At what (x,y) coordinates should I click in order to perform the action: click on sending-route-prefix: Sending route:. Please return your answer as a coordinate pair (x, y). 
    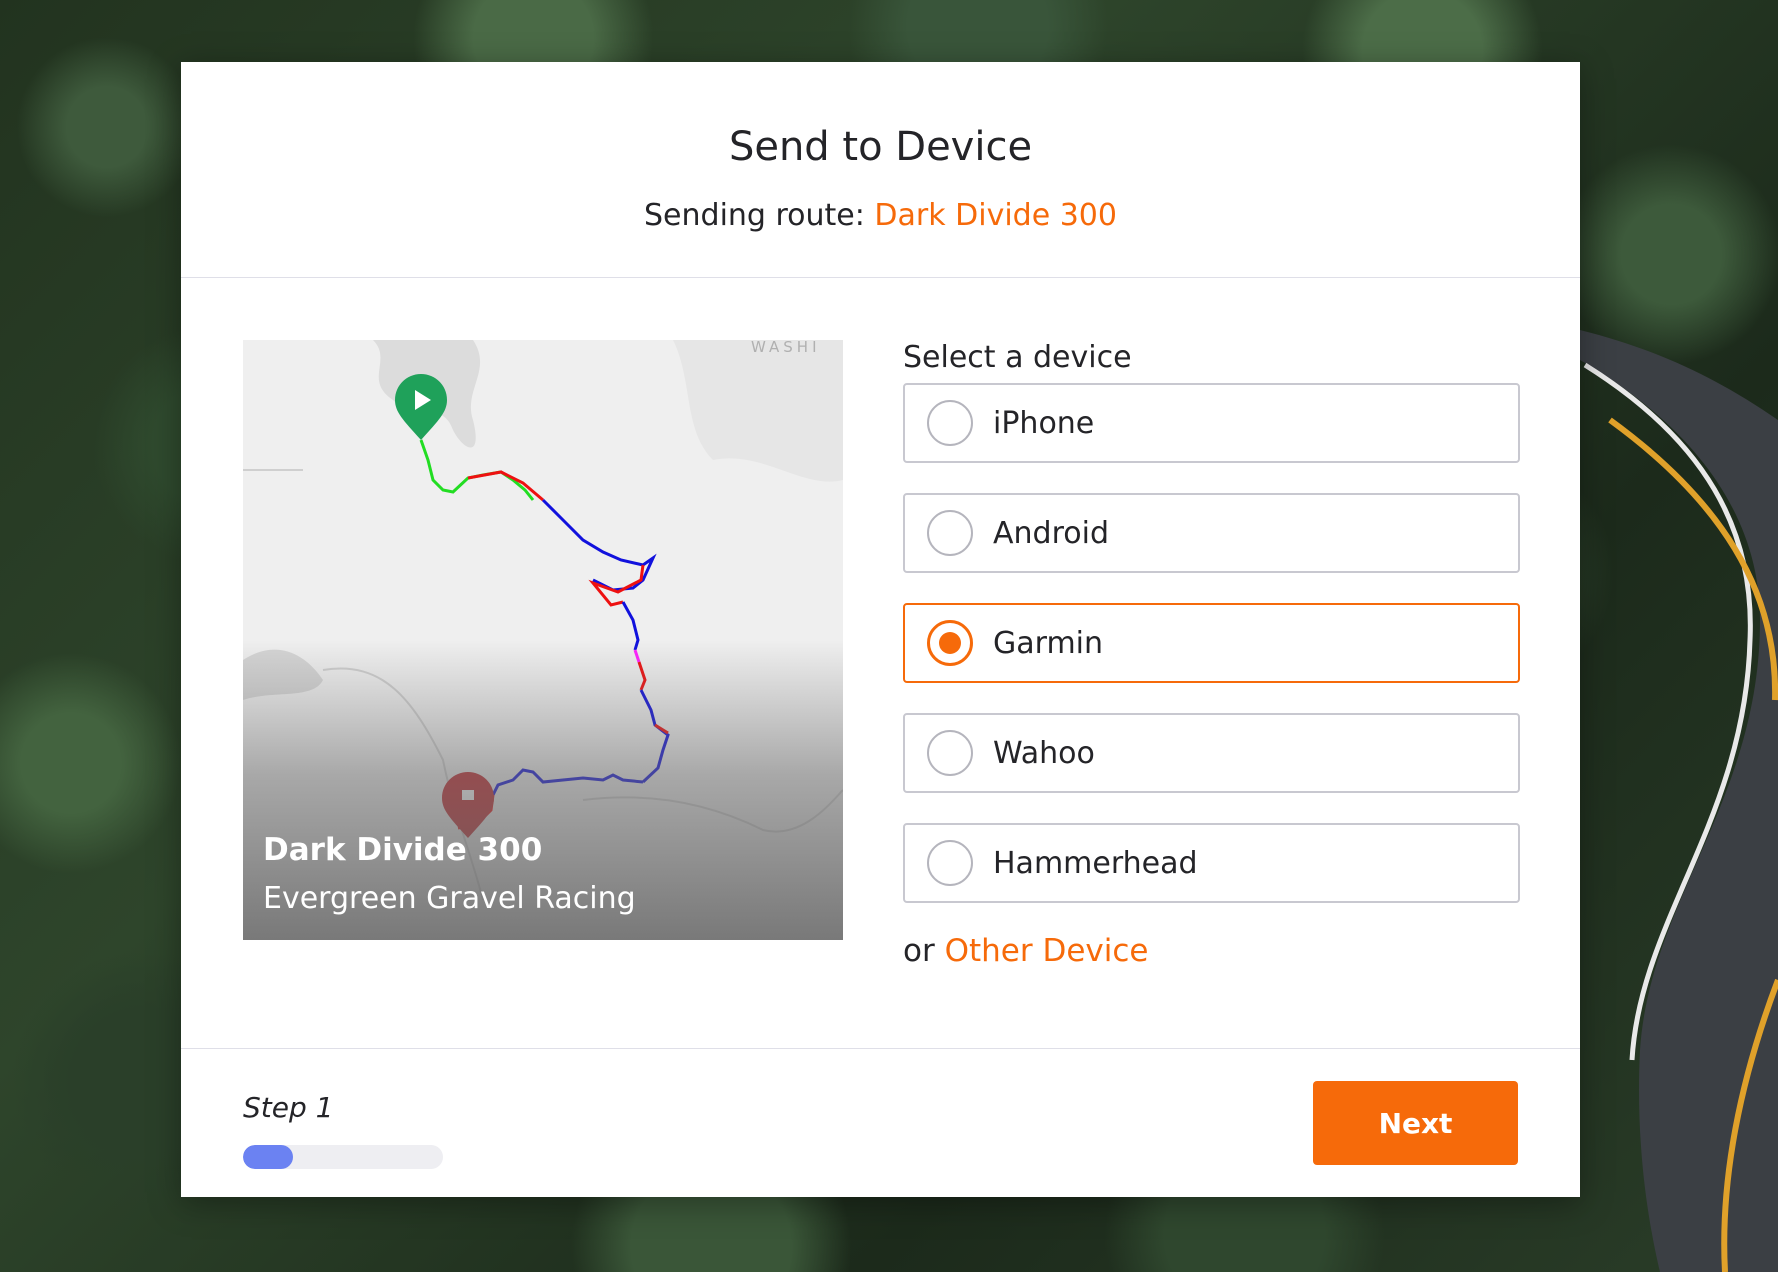
    Looking at the image, I should click on (759, 215).